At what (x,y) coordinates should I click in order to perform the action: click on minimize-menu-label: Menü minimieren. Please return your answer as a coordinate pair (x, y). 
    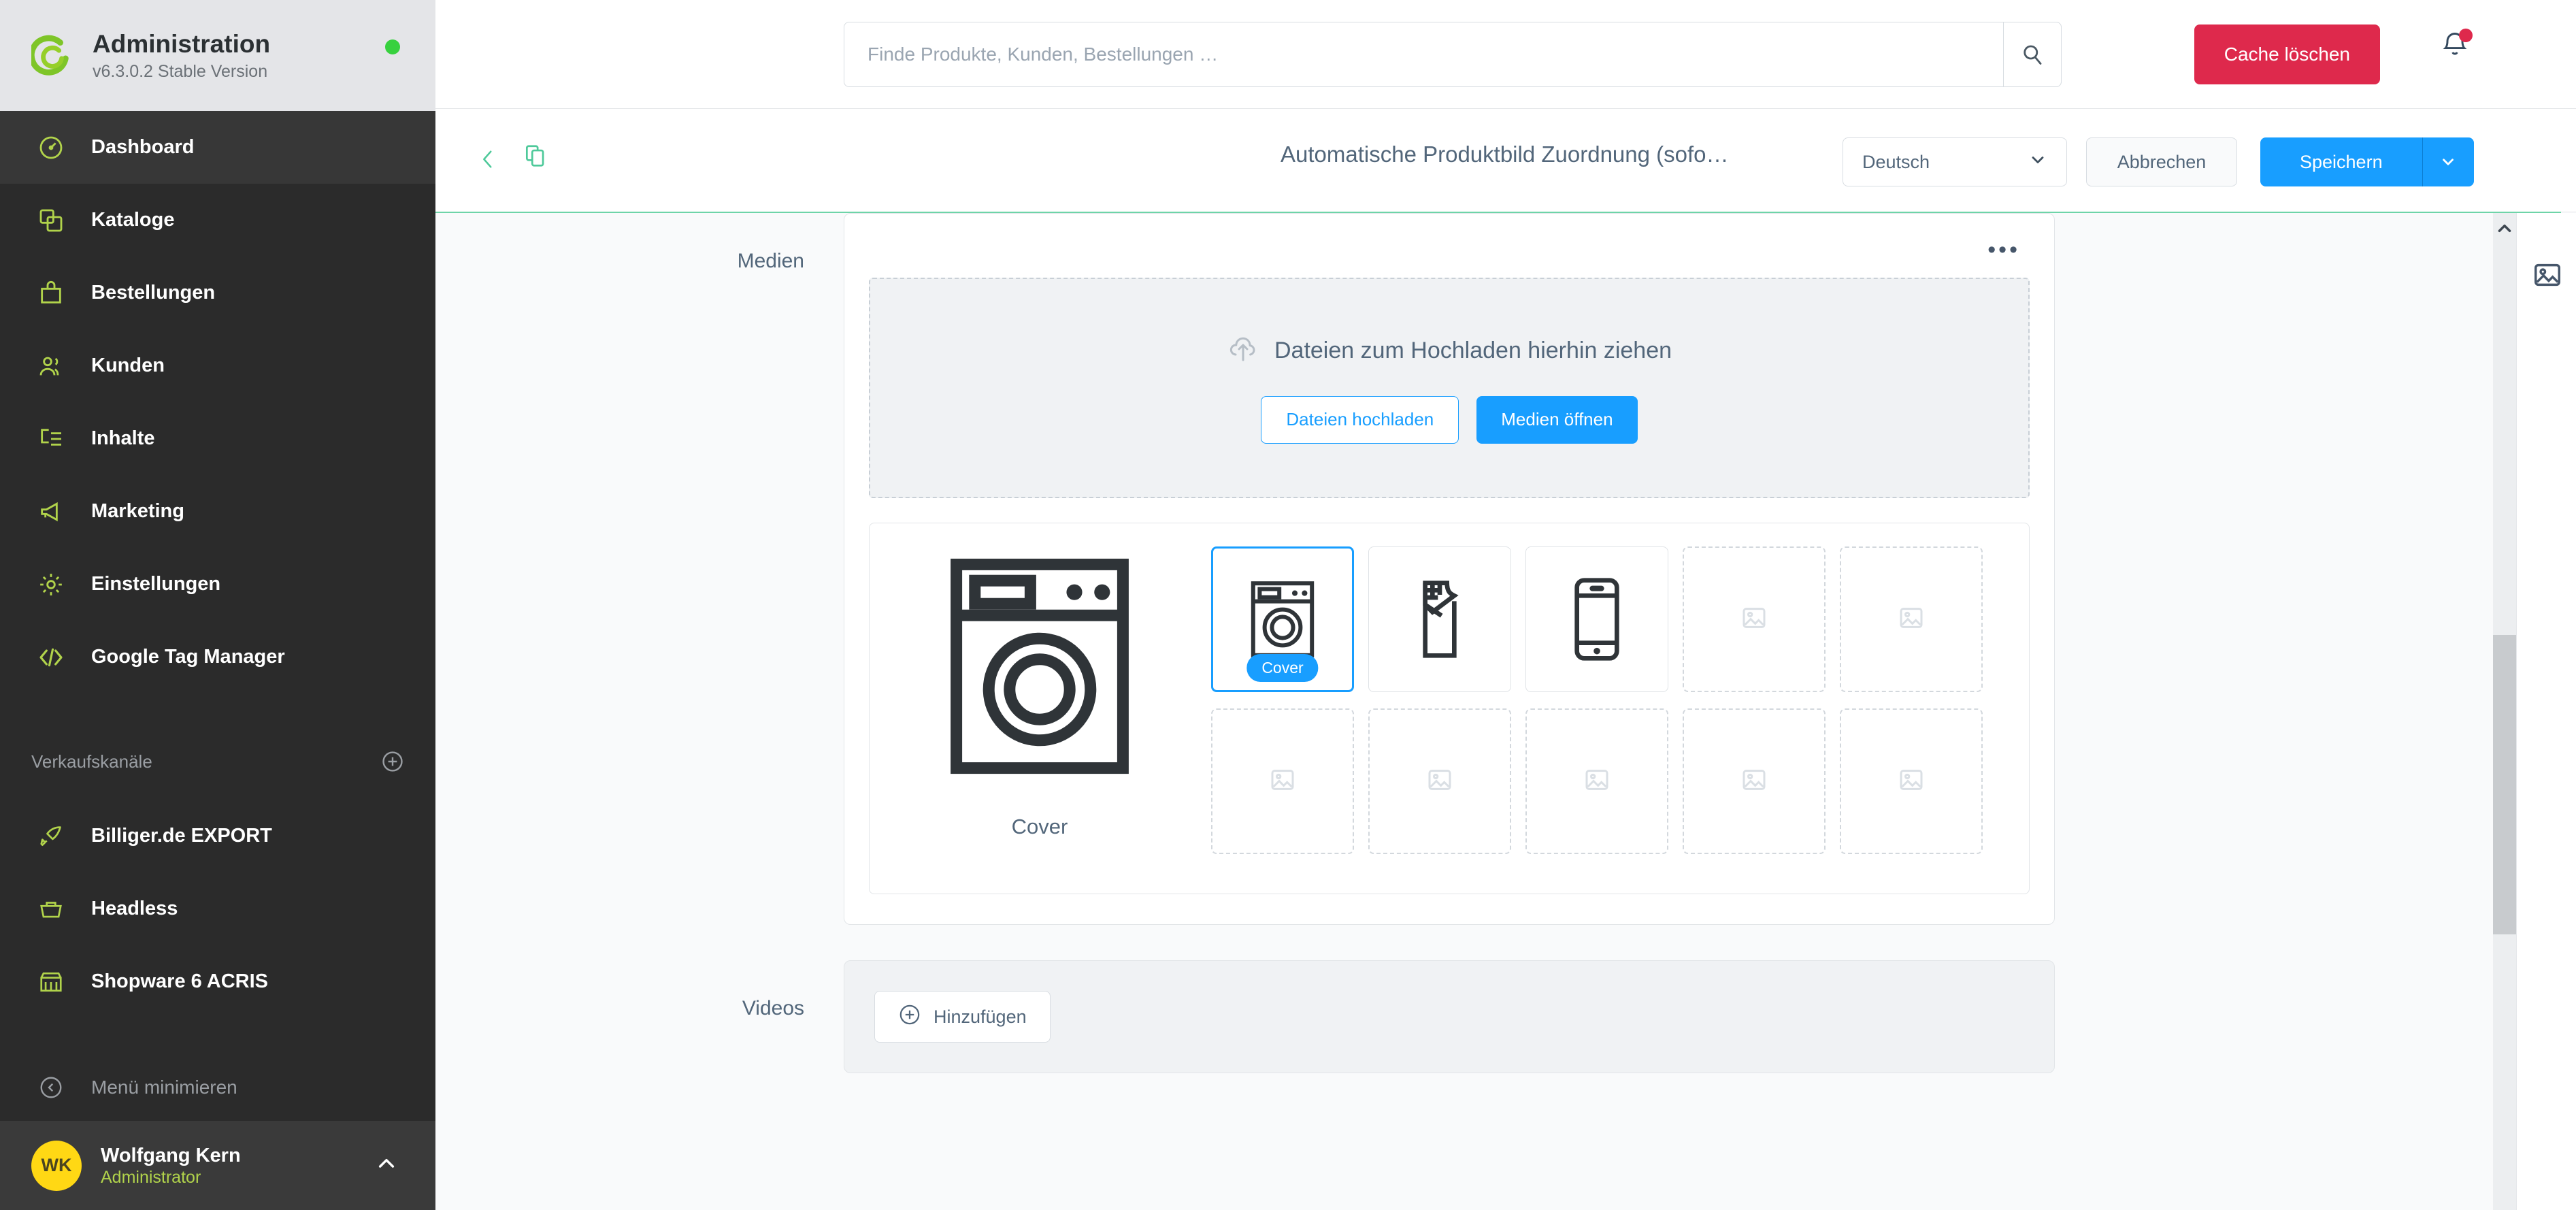
    Looking at the image, I should click on (164, 1087).